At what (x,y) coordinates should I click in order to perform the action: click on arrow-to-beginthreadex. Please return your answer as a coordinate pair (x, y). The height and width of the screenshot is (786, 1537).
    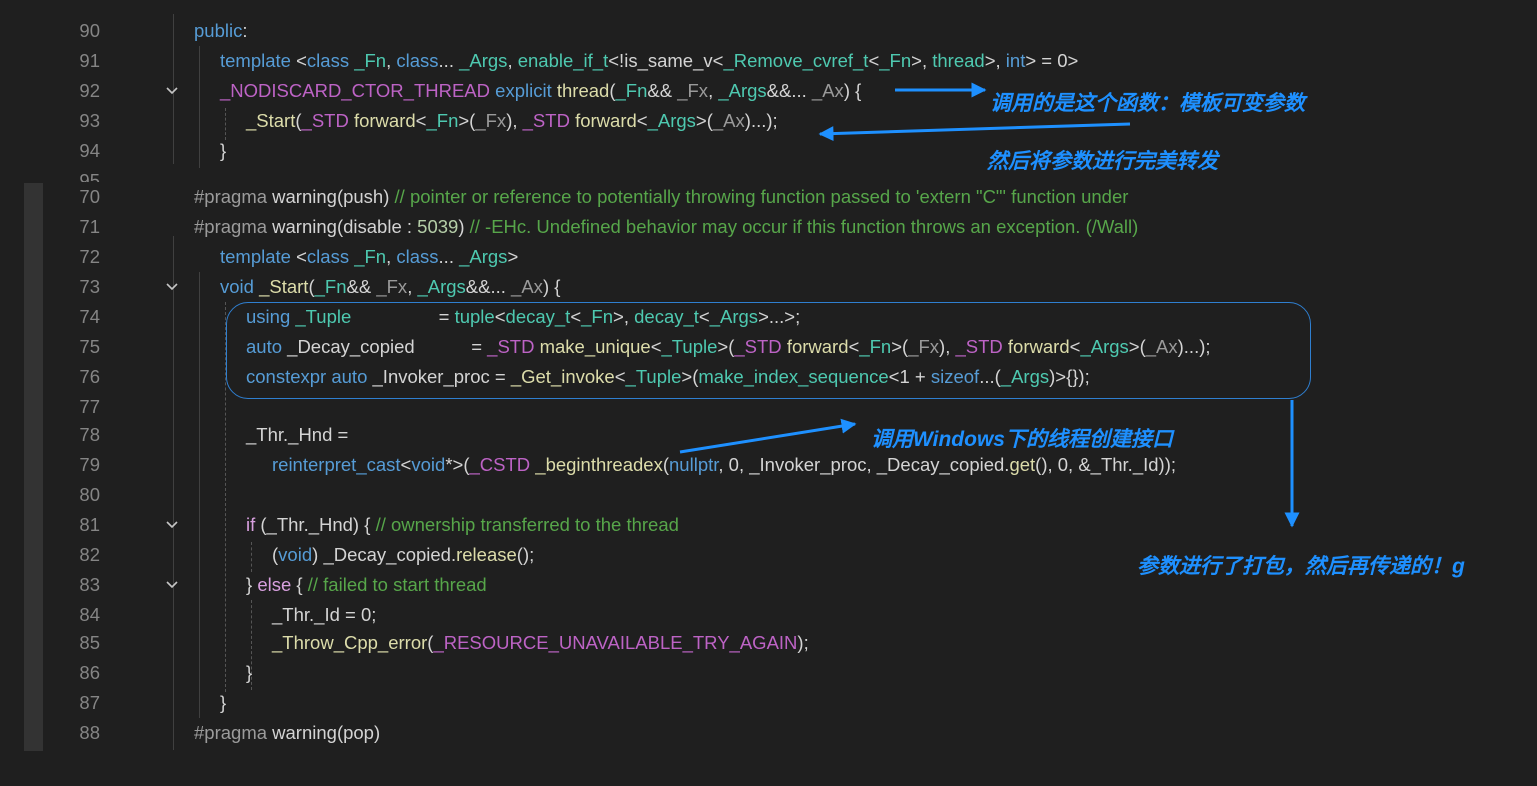
    Looking at the image, I should click on (768, 436).